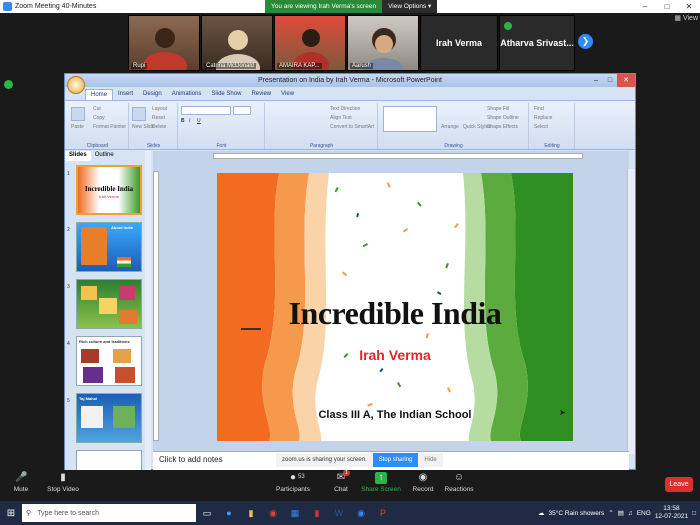  What do you see at coordinates (287, 94) in the screenshot?
I see `tab-view: View` at bounding box center [287, 94].